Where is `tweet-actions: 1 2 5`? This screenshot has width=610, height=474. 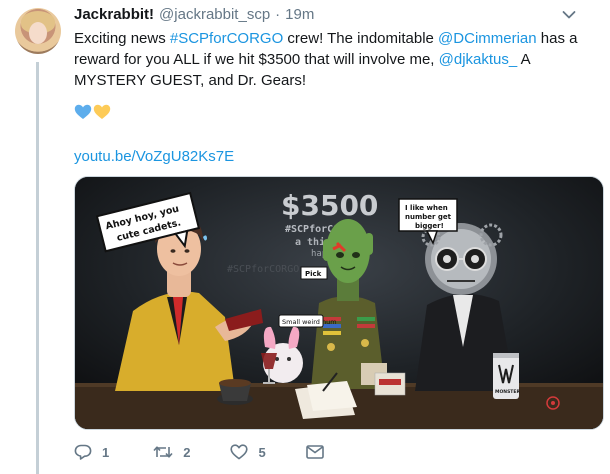 tweet-actions: 1 2 5 is located at coordinates (224, 452).